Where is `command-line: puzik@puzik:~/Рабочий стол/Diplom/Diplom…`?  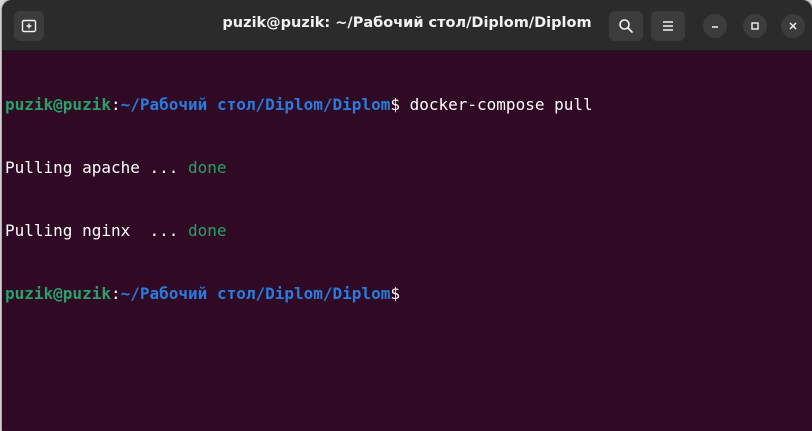
command-line: puzik@puzik:~/Рабочий стол/Diplom/Diplom… is located at coordinates (408, 104).